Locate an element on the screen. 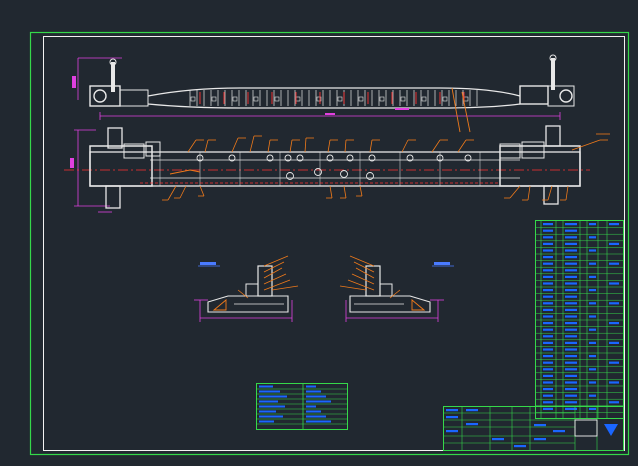 The height and width of the screenshot is (466, 638). technical-requirements-table is located at coordinates (302, 406).